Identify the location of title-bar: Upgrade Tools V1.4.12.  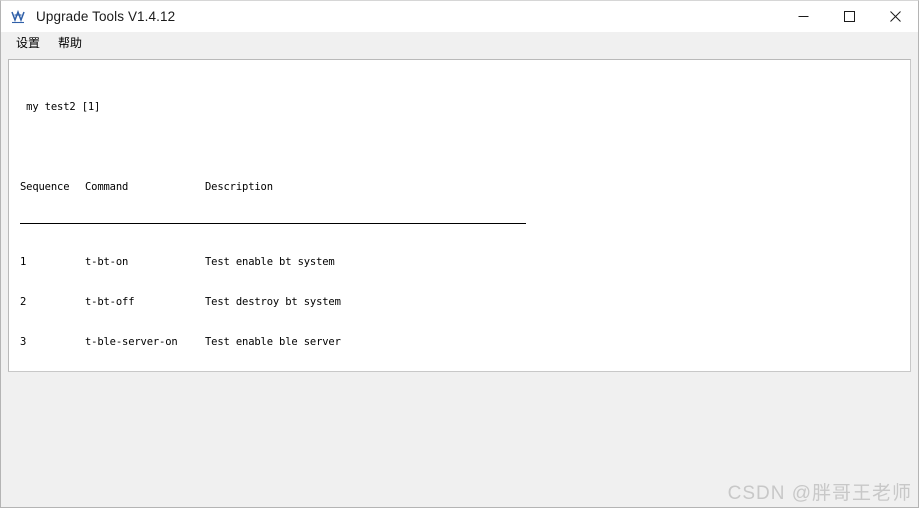
(459, 16).